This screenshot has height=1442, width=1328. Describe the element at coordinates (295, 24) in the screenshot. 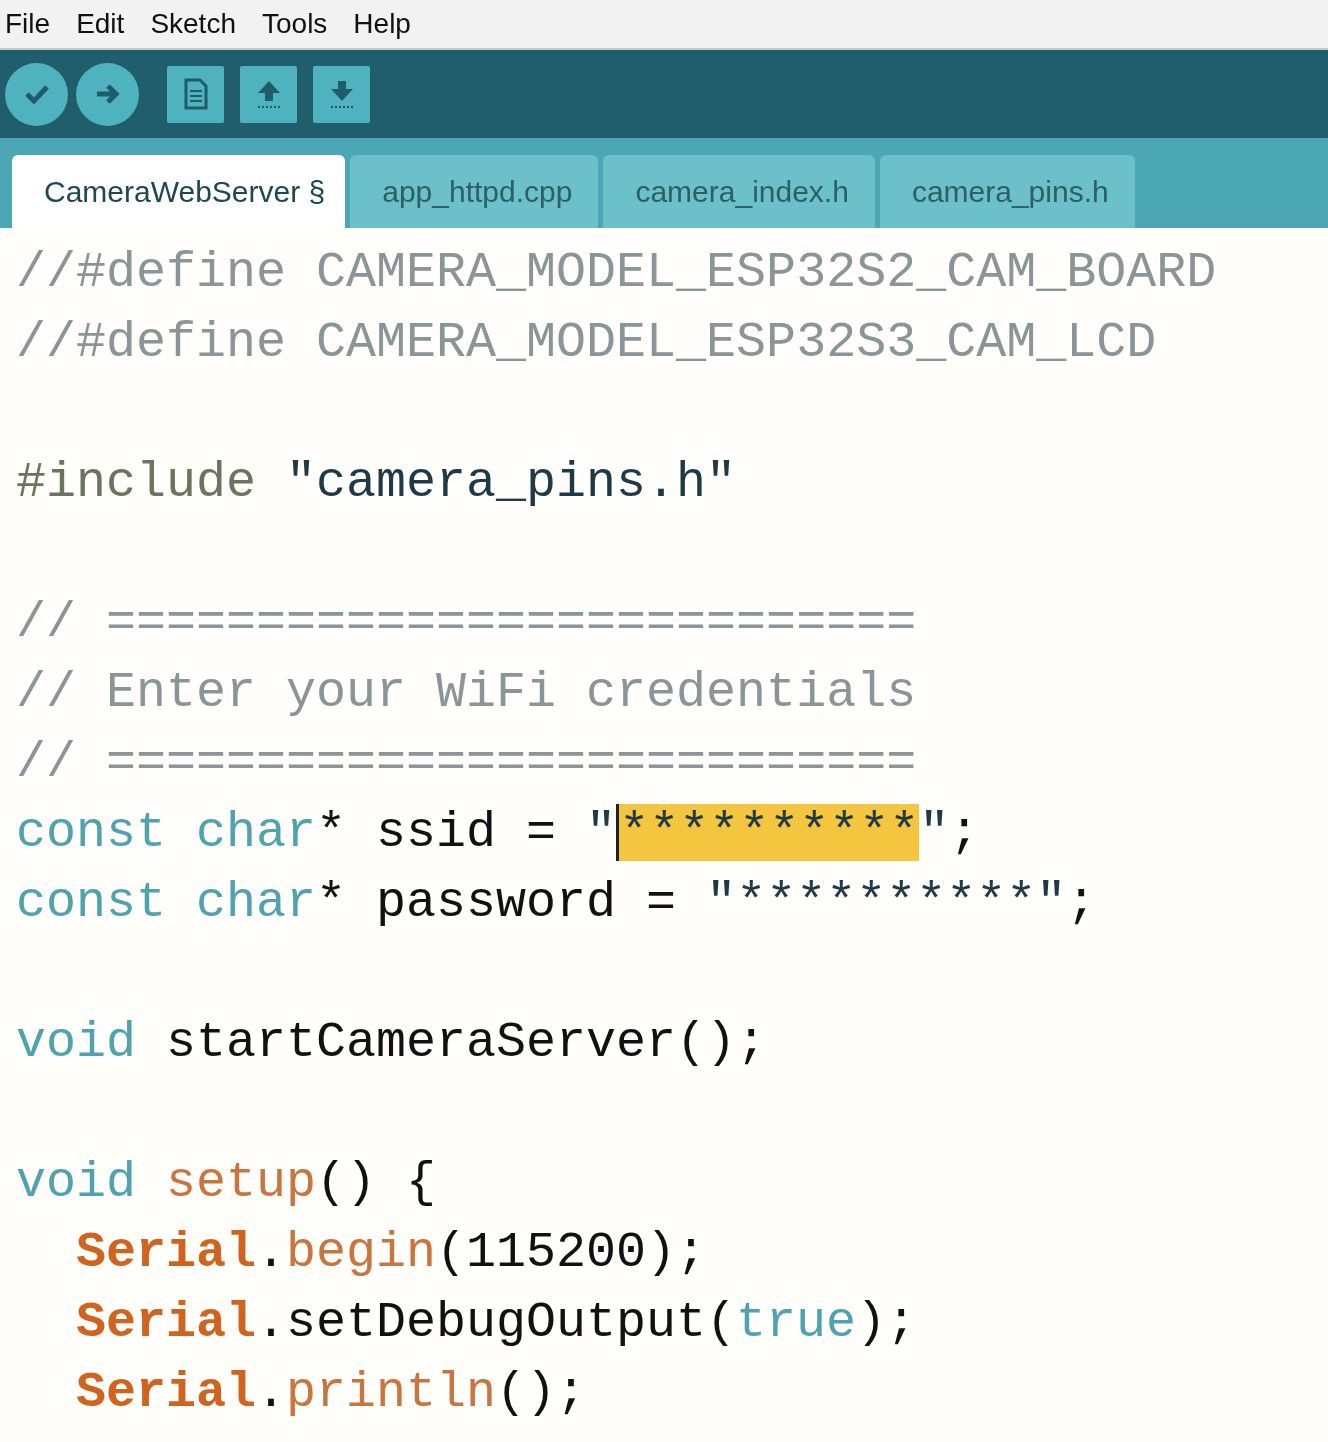

I see `menu-item: Tools` at that location.